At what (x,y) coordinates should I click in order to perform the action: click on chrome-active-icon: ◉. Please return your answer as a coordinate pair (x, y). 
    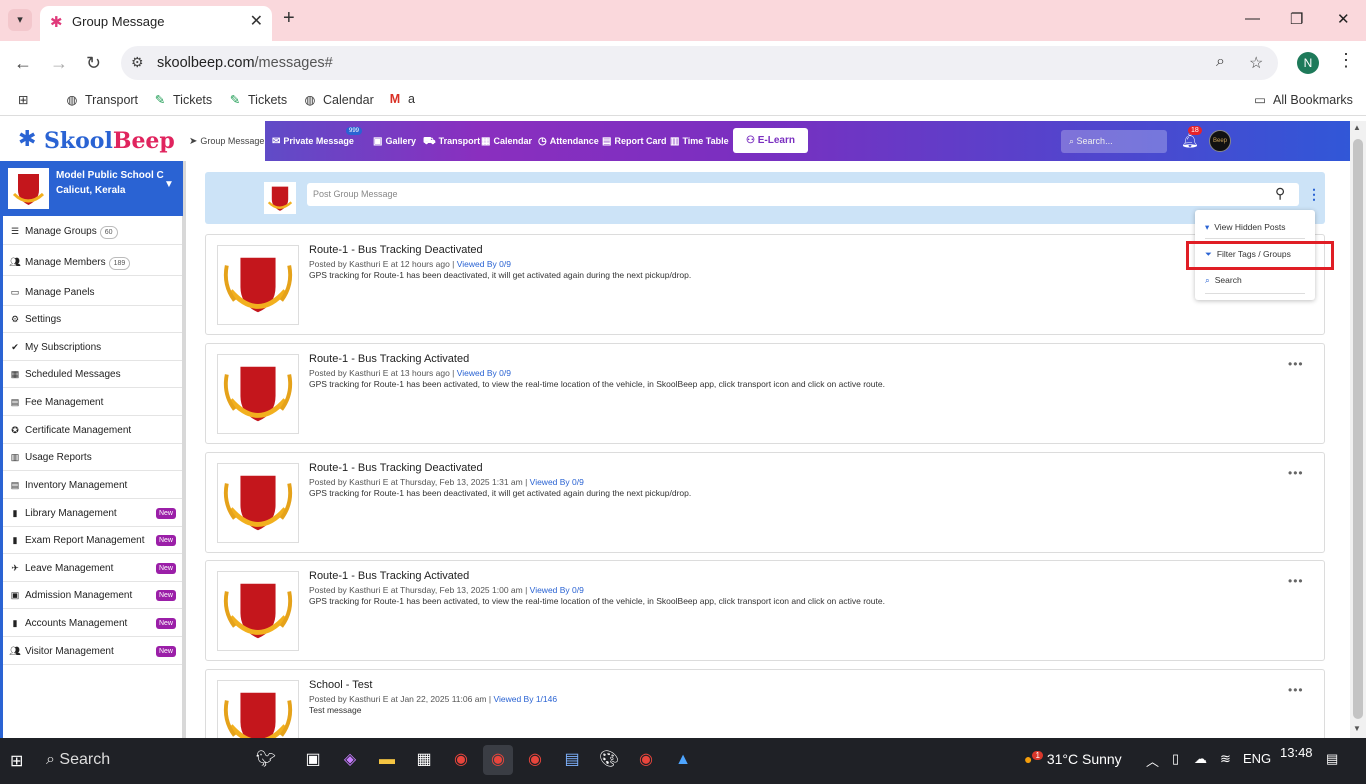
    Looking at the image, I should click on (498, 760).